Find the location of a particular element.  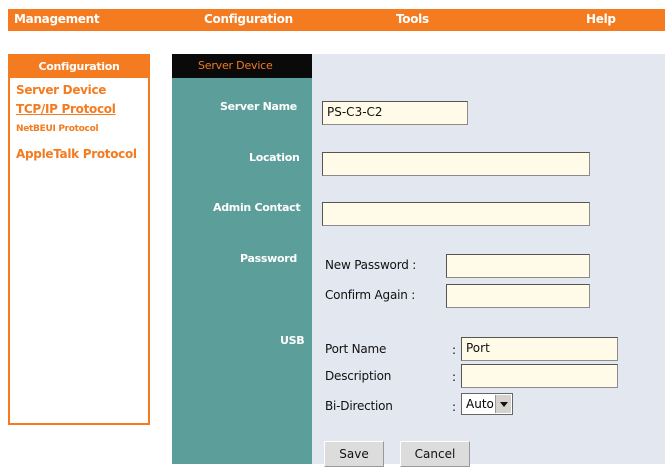

confirm-again-label: Confirm Again : is located at coordinates (370, 295).